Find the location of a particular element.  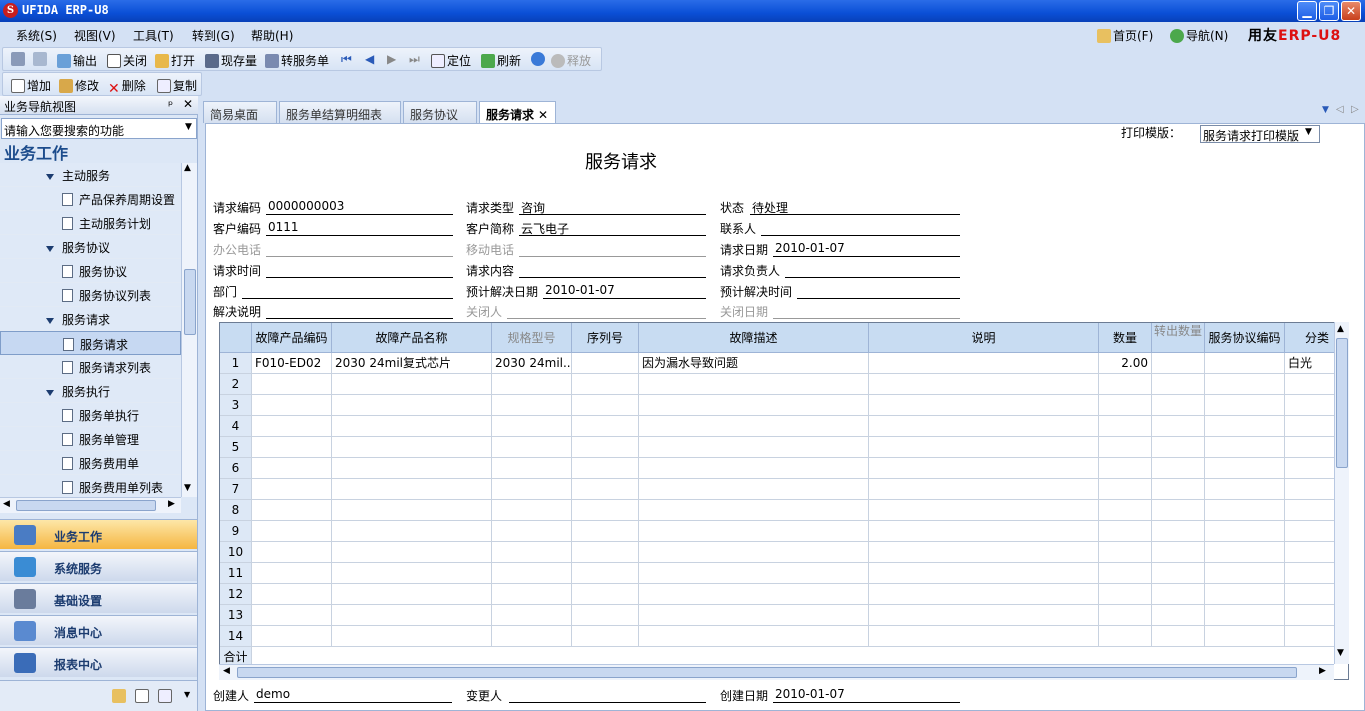

grid-row-number: 1 is located at coordinates (236, 363).